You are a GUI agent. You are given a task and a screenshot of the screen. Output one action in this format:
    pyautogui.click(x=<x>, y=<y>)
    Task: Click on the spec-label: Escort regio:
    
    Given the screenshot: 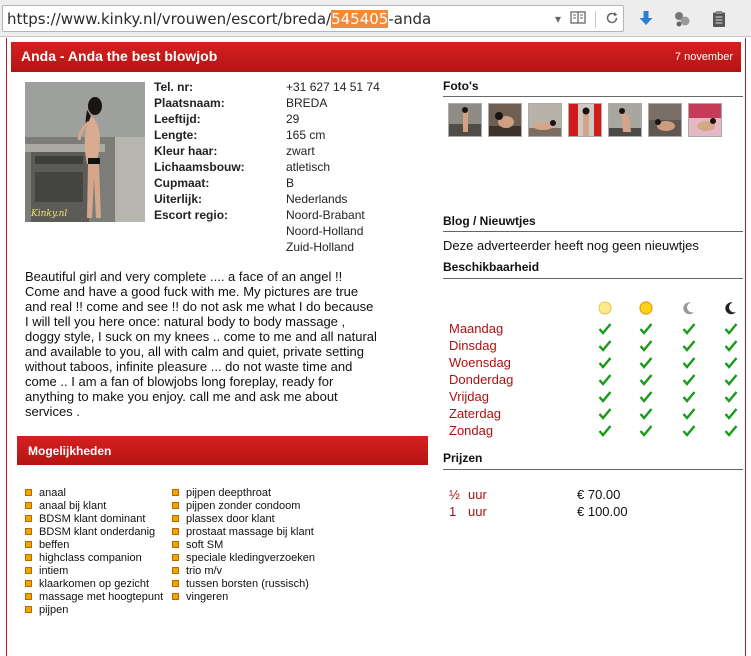 What is the action you would take?
    pyautogui.click(x=191, y=215)
    